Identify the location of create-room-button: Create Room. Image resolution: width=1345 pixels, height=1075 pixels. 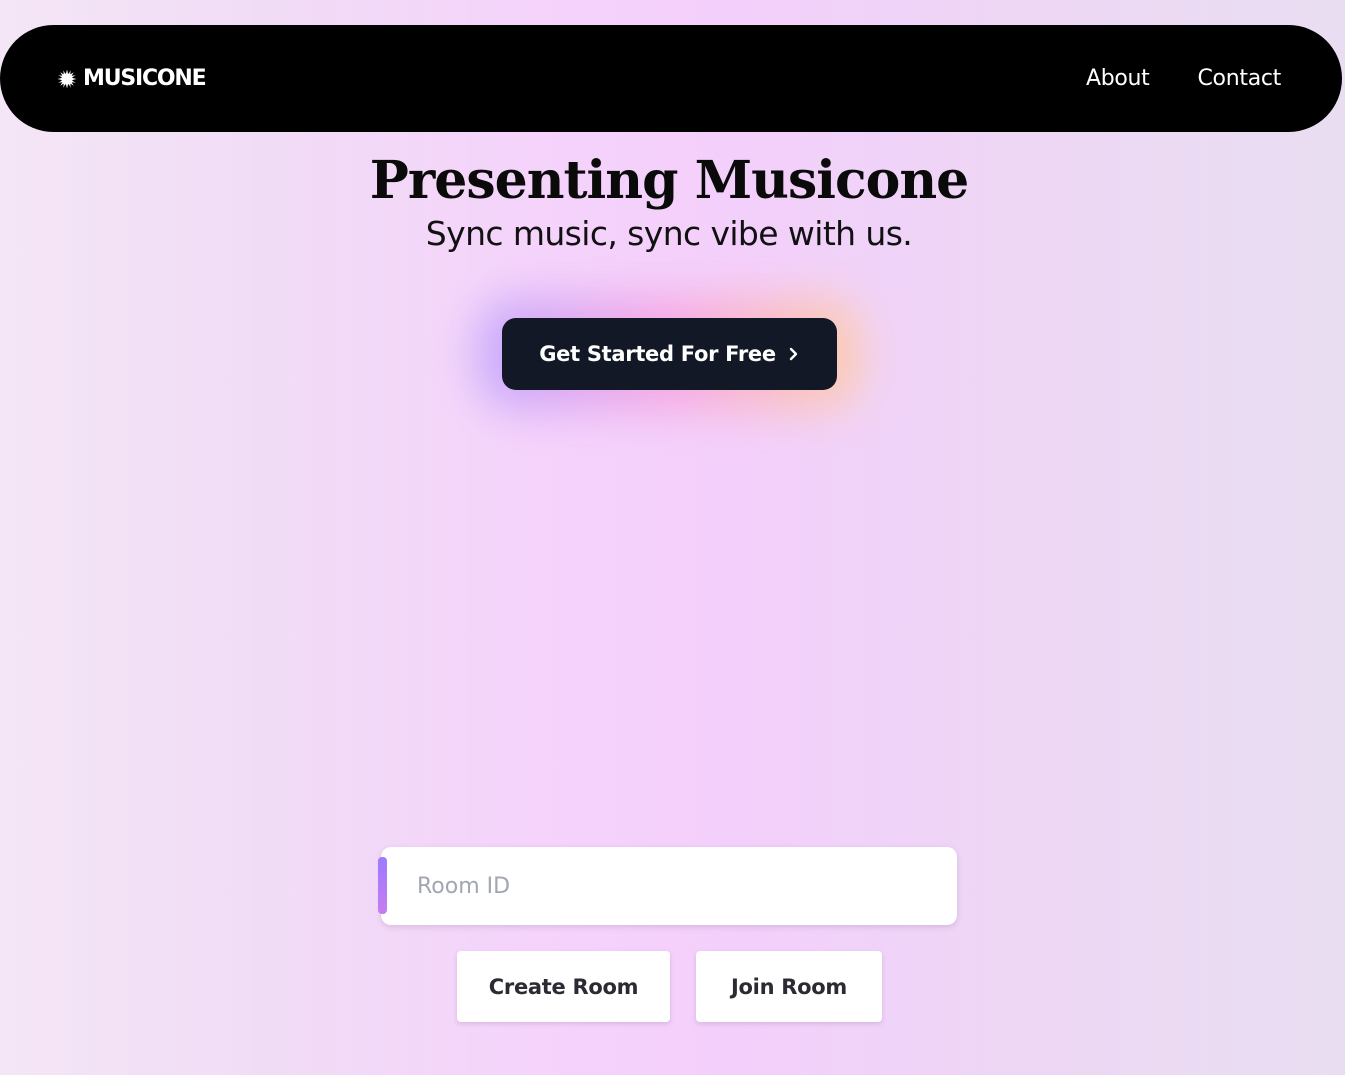
(563, 986).